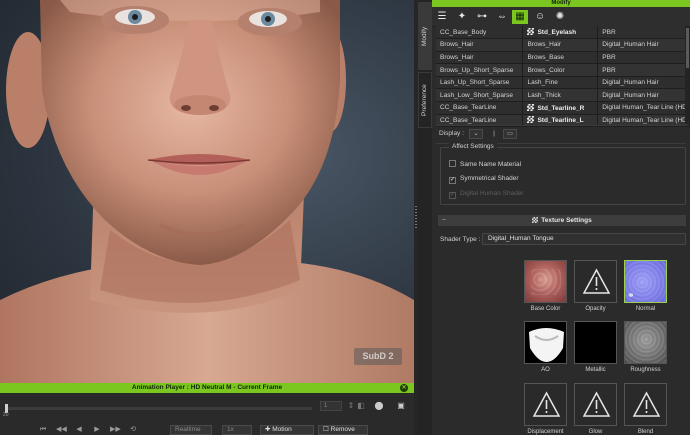 Image resolution: width=690 pixels, height=435 pixels. Describe the element at coordinates (560, 45) in the screenshot. I see `table-cell-material: Brows_Hair` at that location.